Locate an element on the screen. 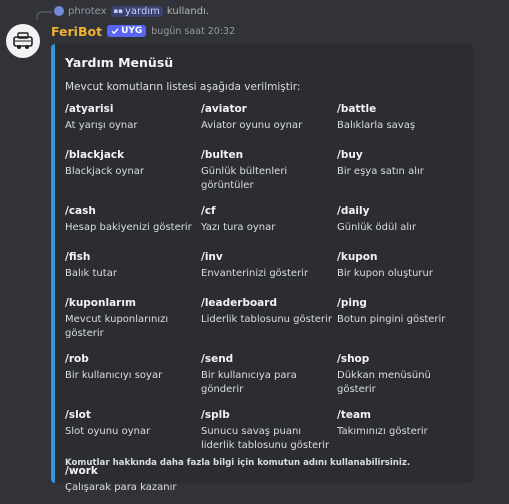  app-tag-badge: UYG is located at coordinates (127, 31).